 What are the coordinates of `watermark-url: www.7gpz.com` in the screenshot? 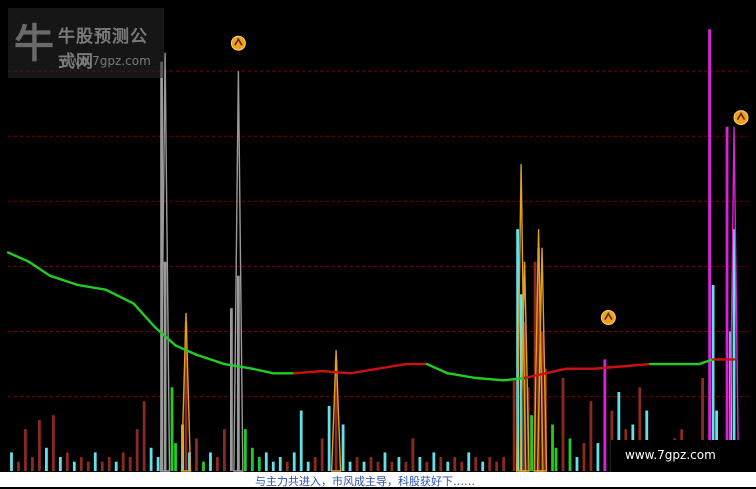 It's located at (105, 61).